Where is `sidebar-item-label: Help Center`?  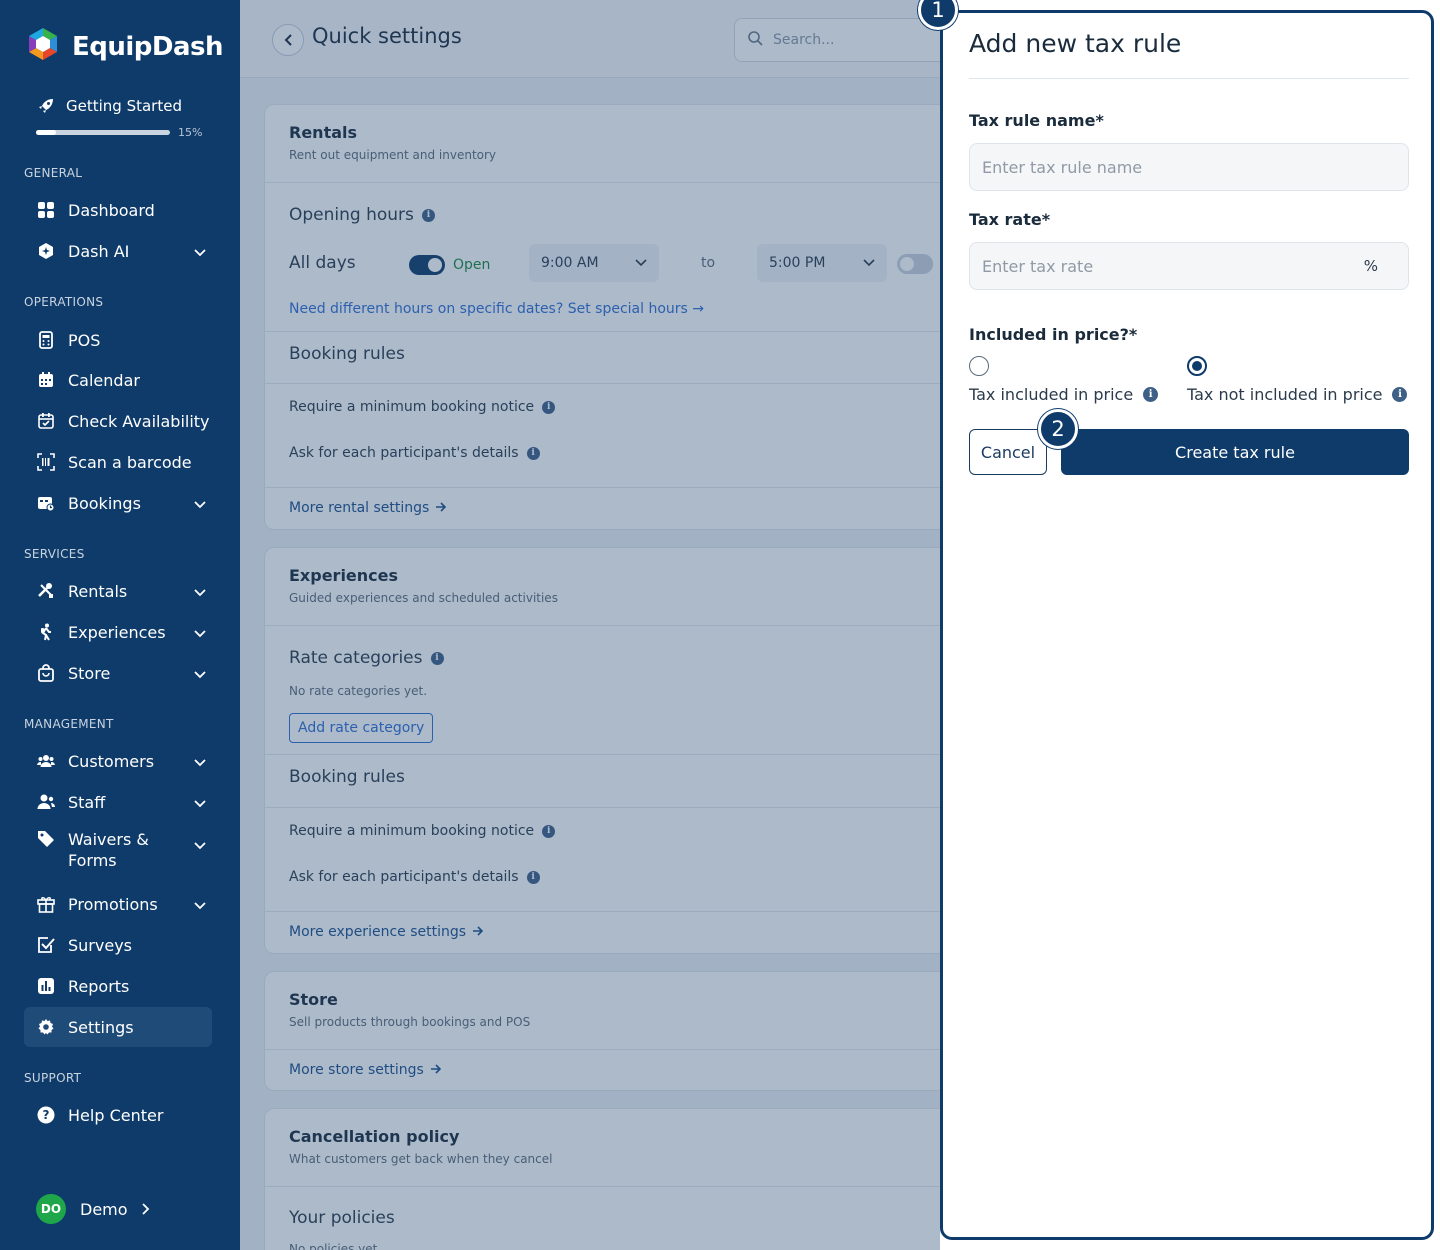
sidebar-item-label: Help Center is located at coordinates (116, 1115).